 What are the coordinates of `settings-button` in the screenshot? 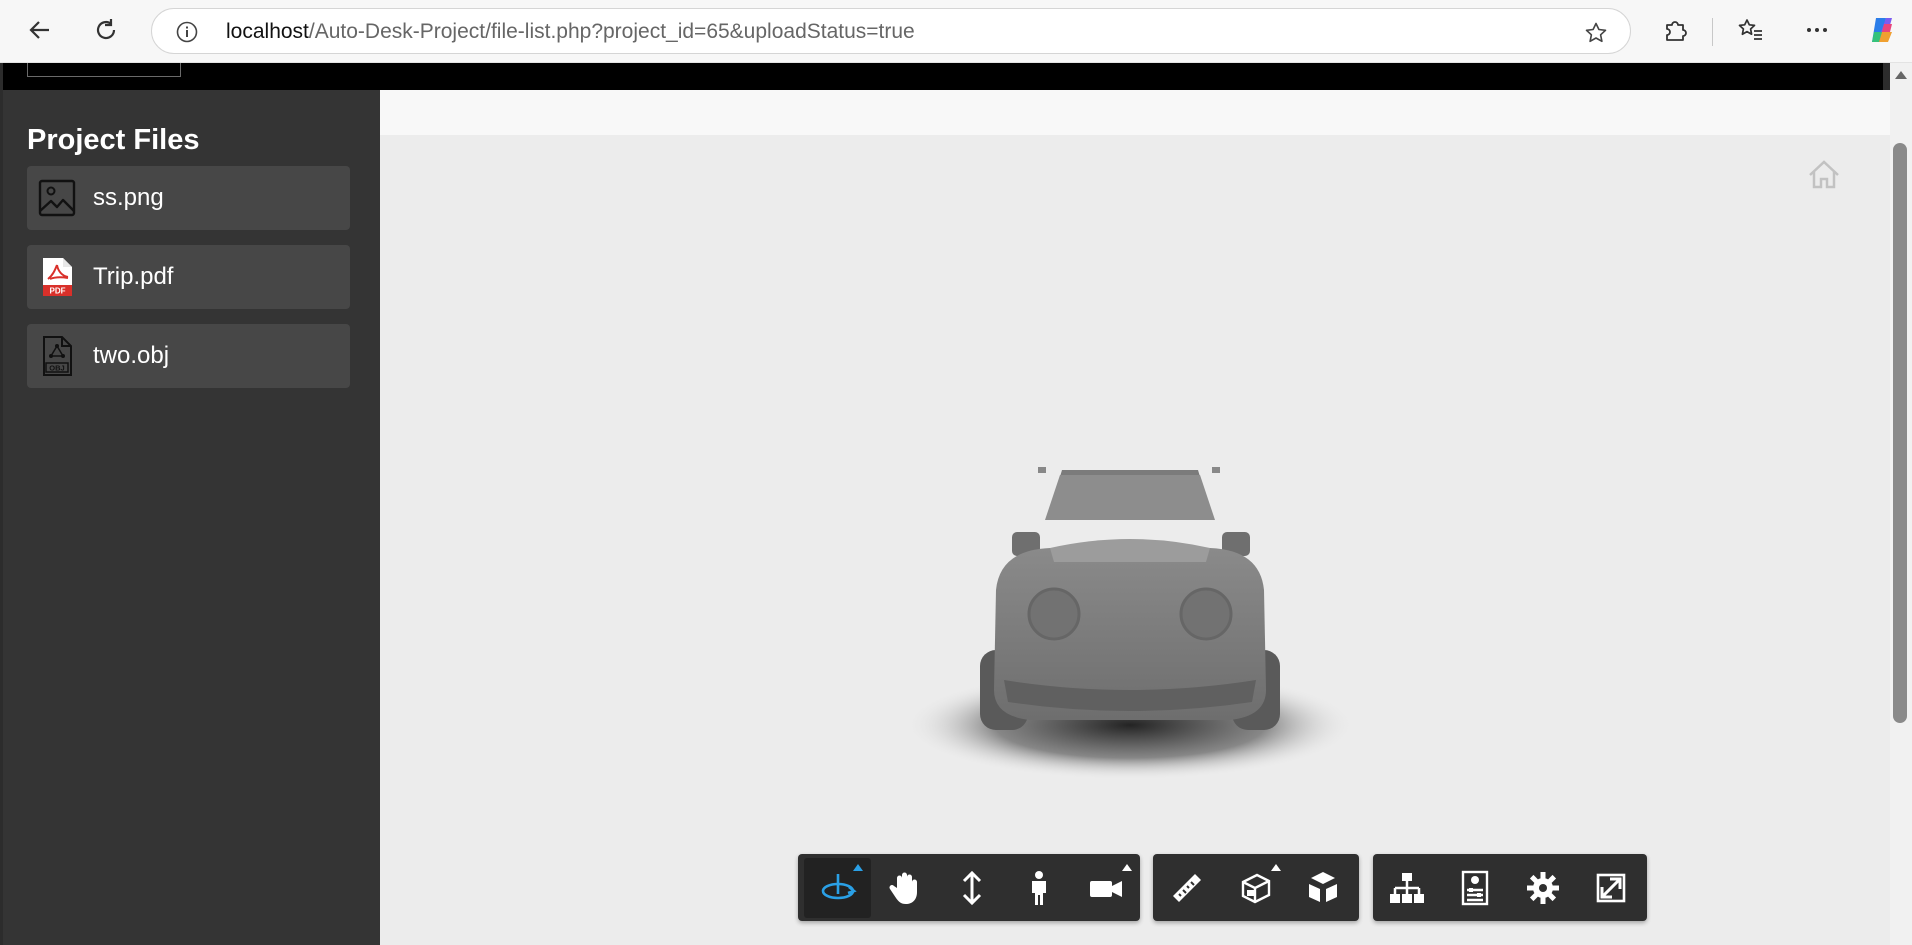 It's located at (1543, 888).